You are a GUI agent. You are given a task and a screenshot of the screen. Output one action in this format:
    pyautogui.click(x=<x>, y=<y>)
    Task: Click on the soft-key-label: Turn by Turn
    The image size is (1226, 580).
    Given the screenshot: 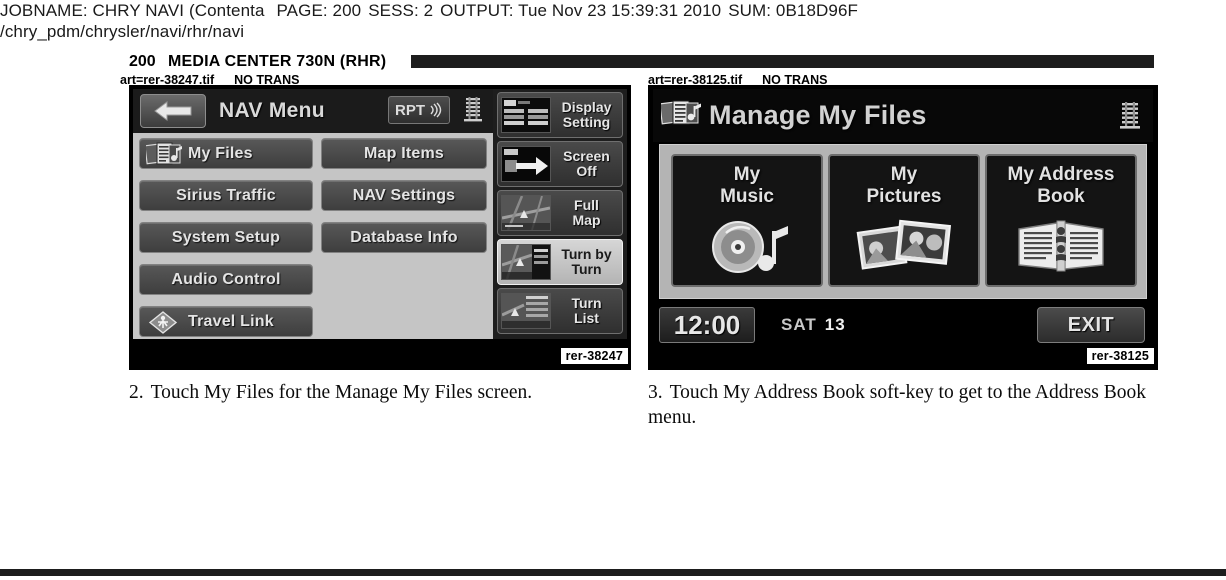 What is the action you would take?
    pyautogui.click(x=586, y=261)
    